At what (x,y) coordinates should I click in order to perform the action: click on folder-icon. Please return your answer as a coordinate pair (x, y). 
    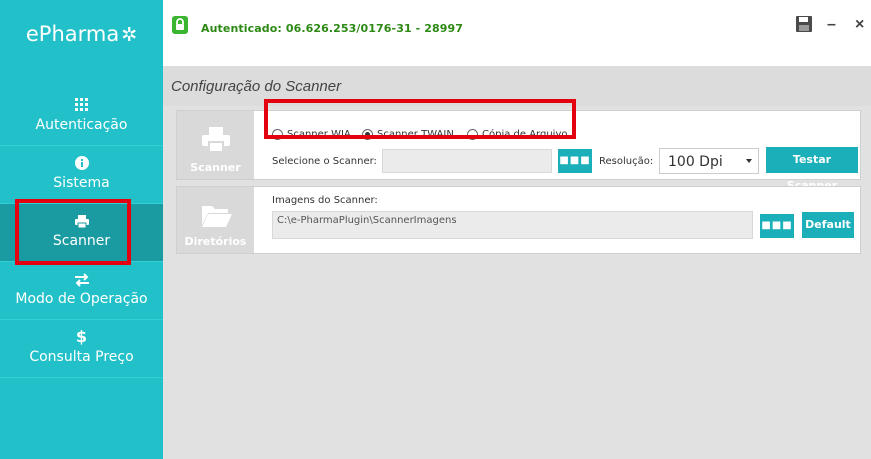
    Looking at the image, I should click on (217, 217).